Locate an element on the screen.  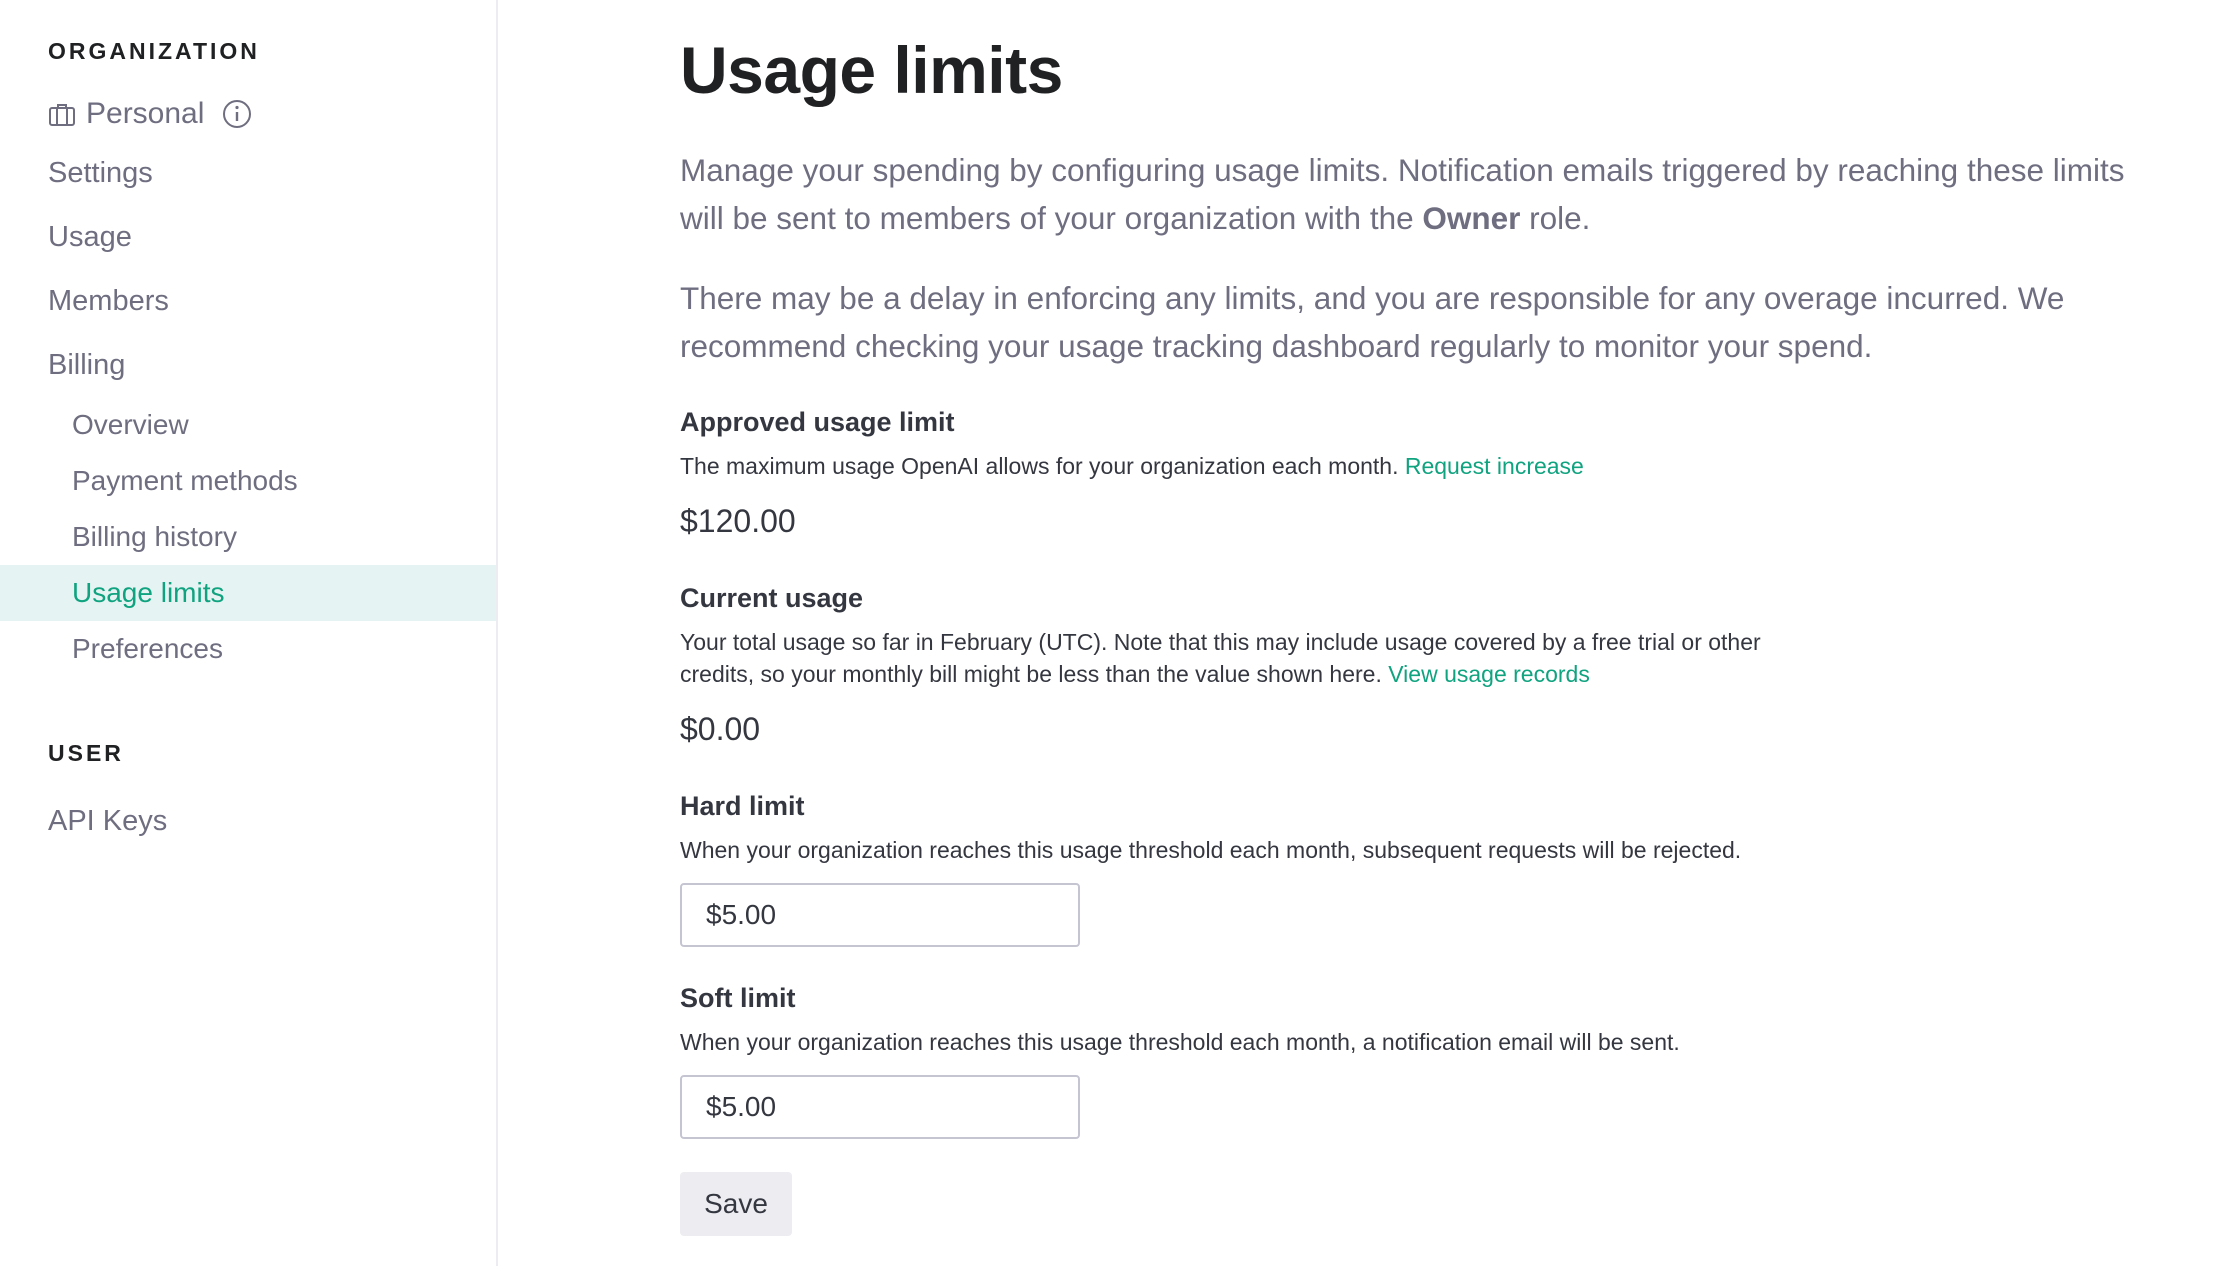
nav-billing: Billing is located at coordinates (86, 365).